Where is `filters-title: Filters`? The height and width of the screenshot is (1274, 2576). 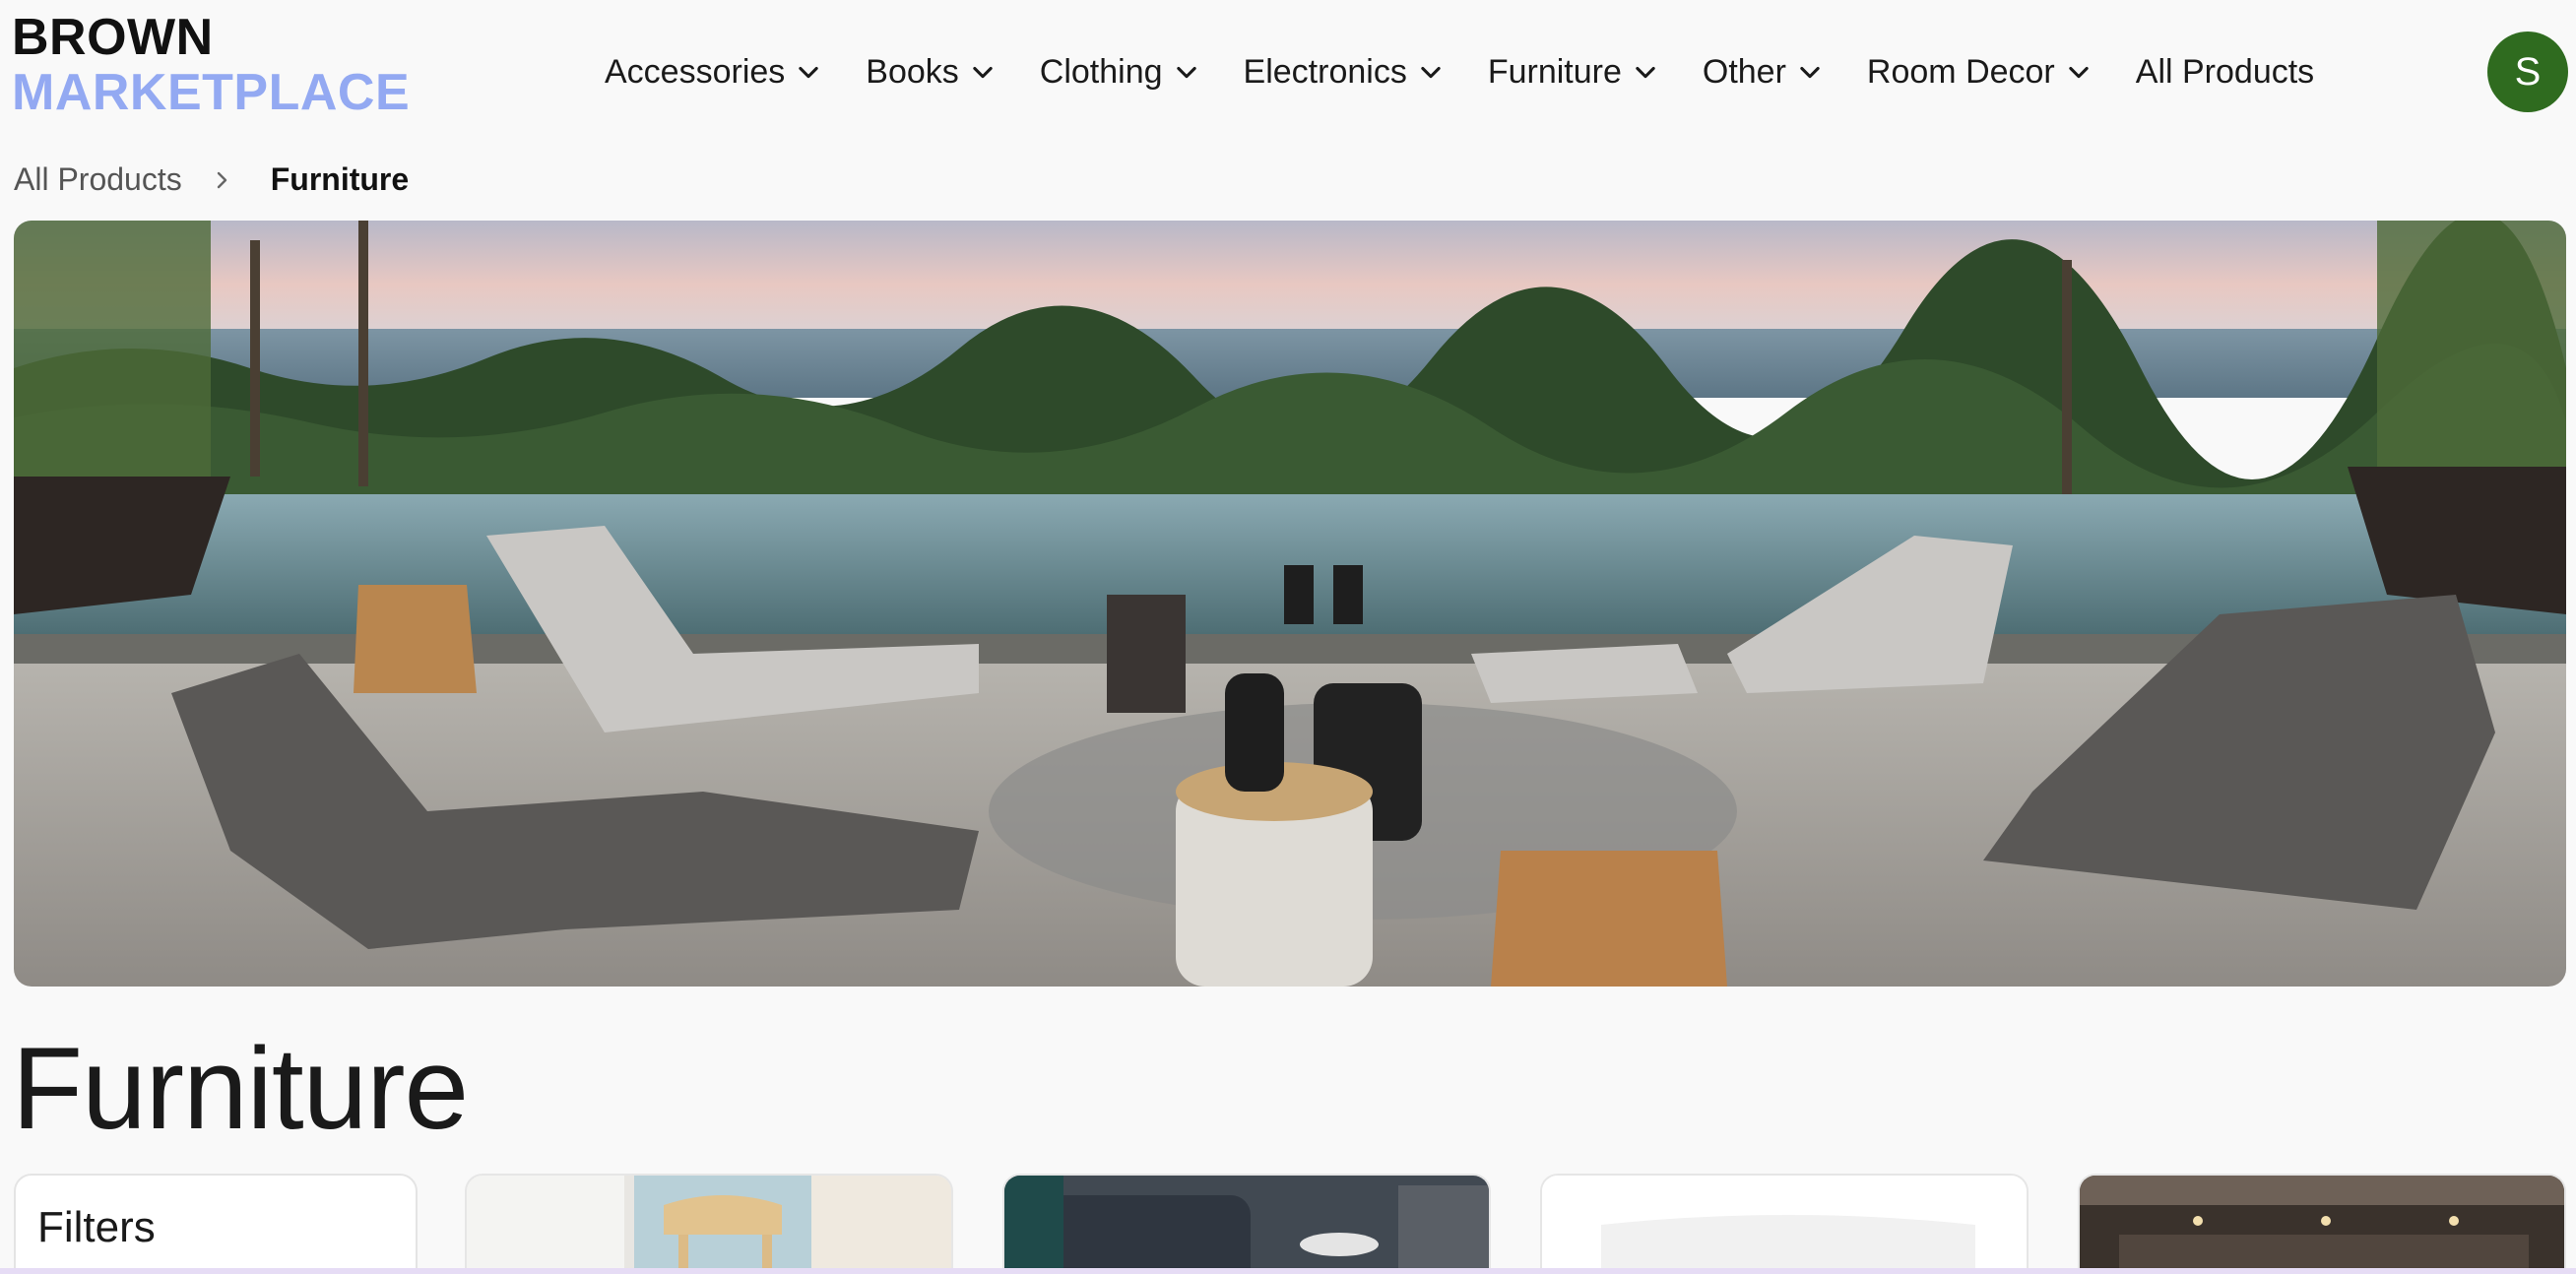 filters-title: Filters is located at coordinates (96, 1227).